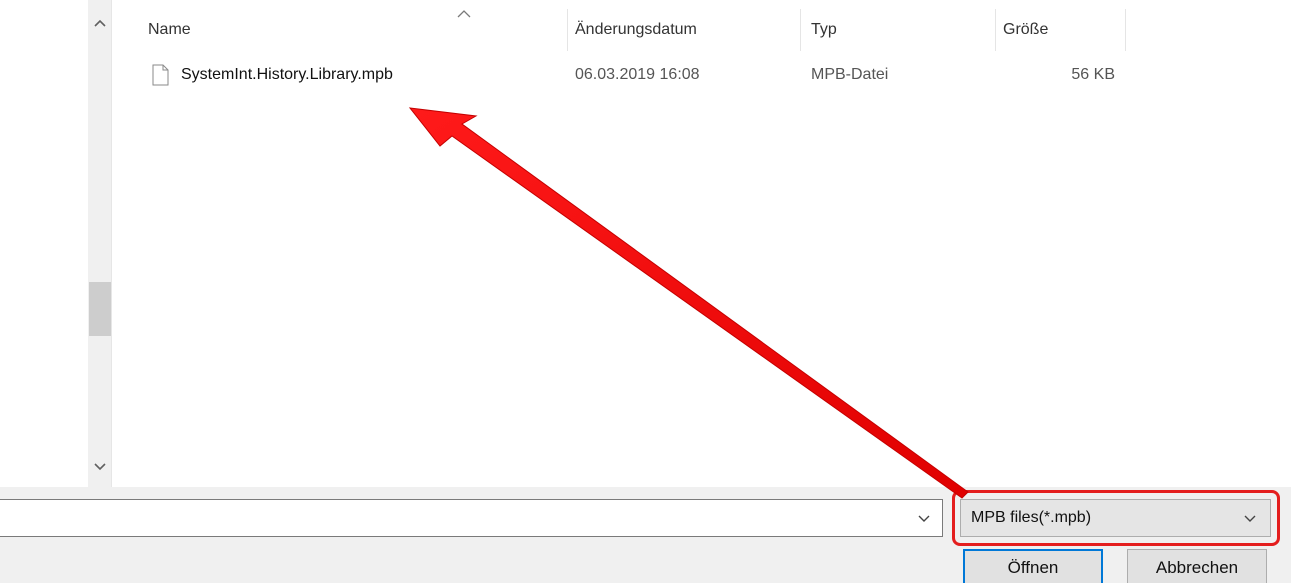 The width and height of the screenshot is (1291, 583). I want to click on column-header-type: Typ, so click(899, 30).